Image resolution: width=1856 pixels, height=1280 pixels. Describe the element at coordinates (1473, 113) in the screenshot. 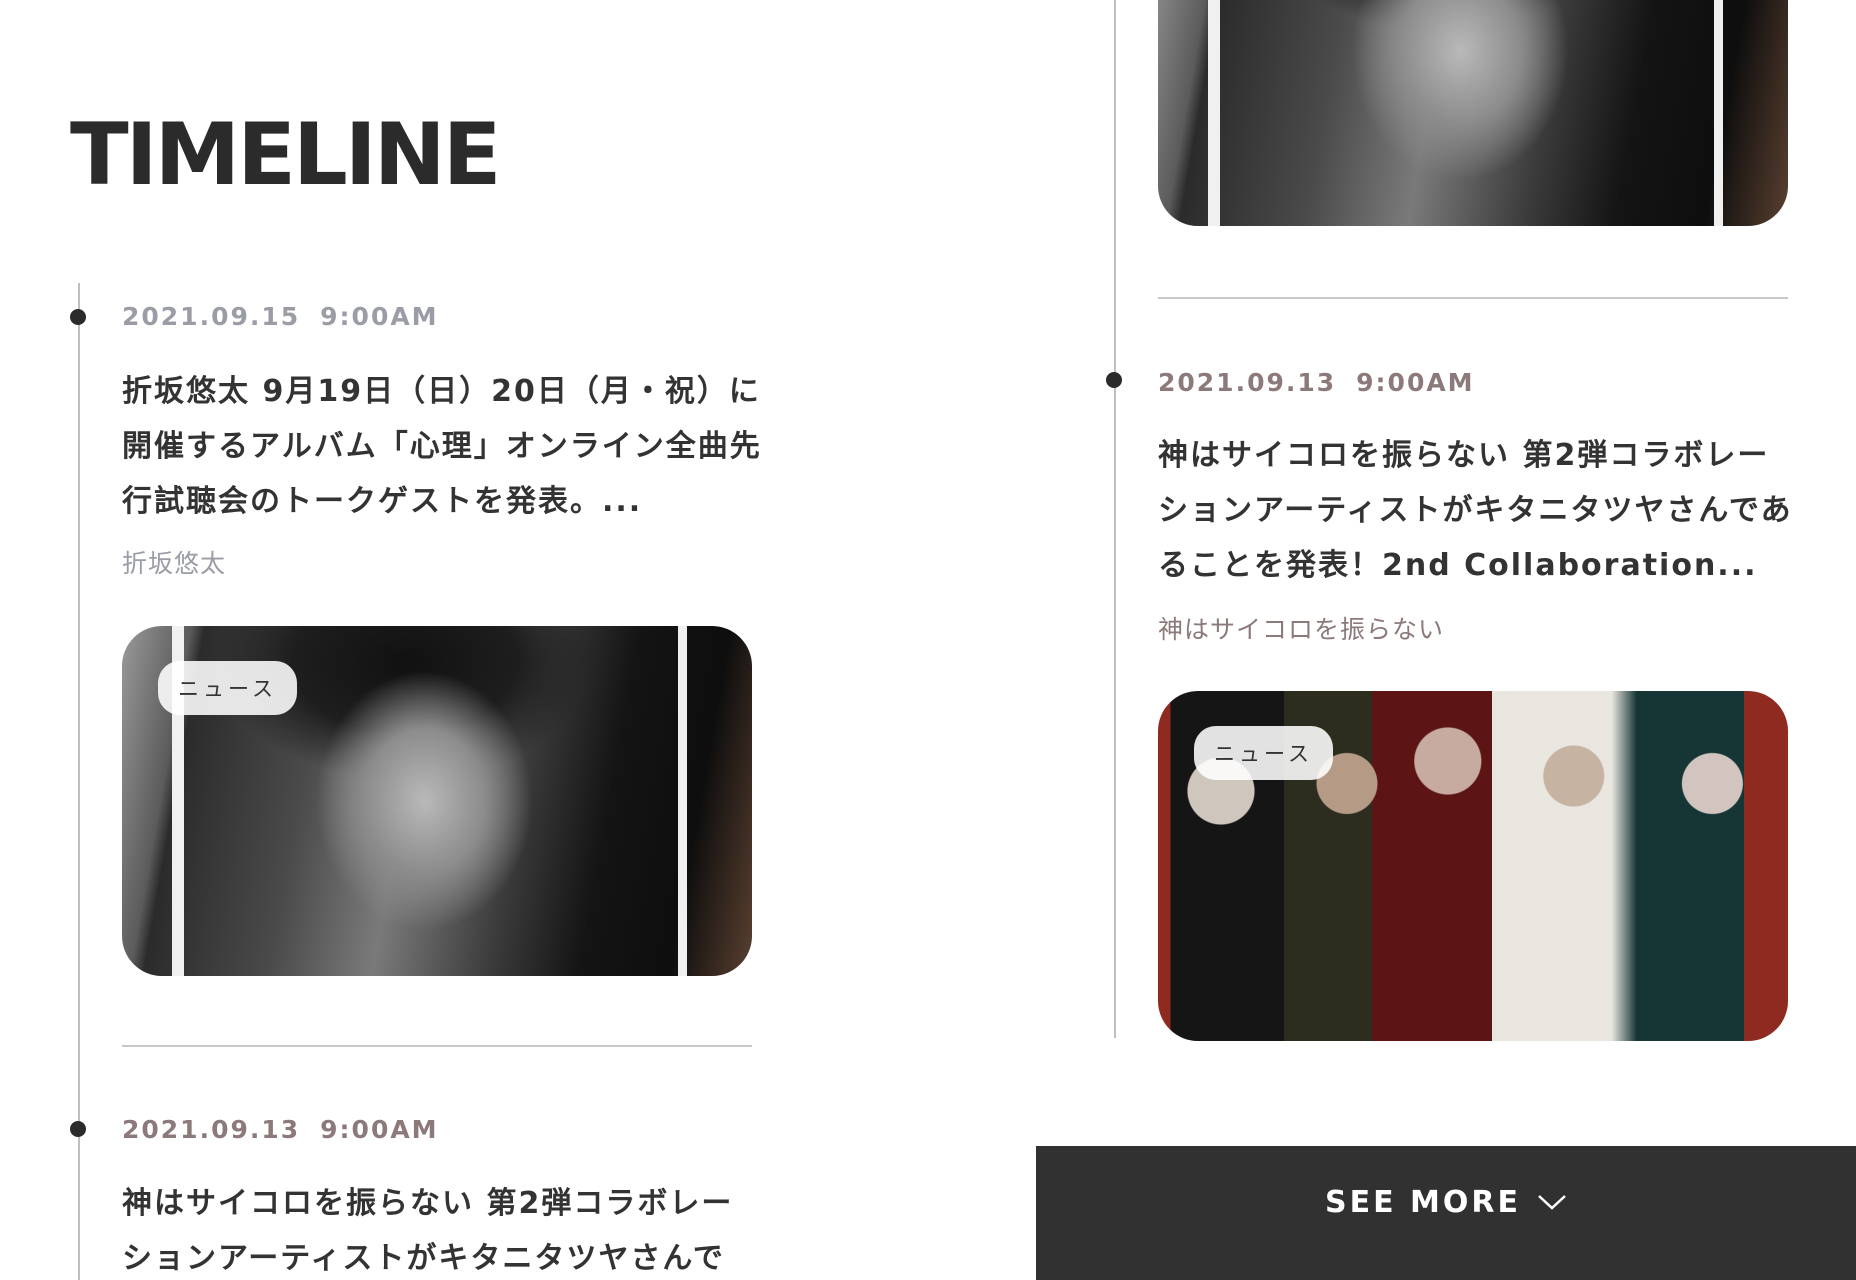

I see `item-photo` at that location.